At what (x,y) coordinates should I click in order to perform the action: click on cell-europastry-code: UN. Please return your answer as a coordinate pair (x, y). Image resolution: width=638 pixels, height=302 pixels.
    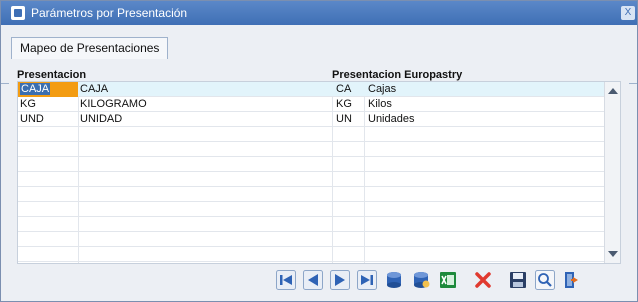
    Looking at the image, I should click on (344, 119).